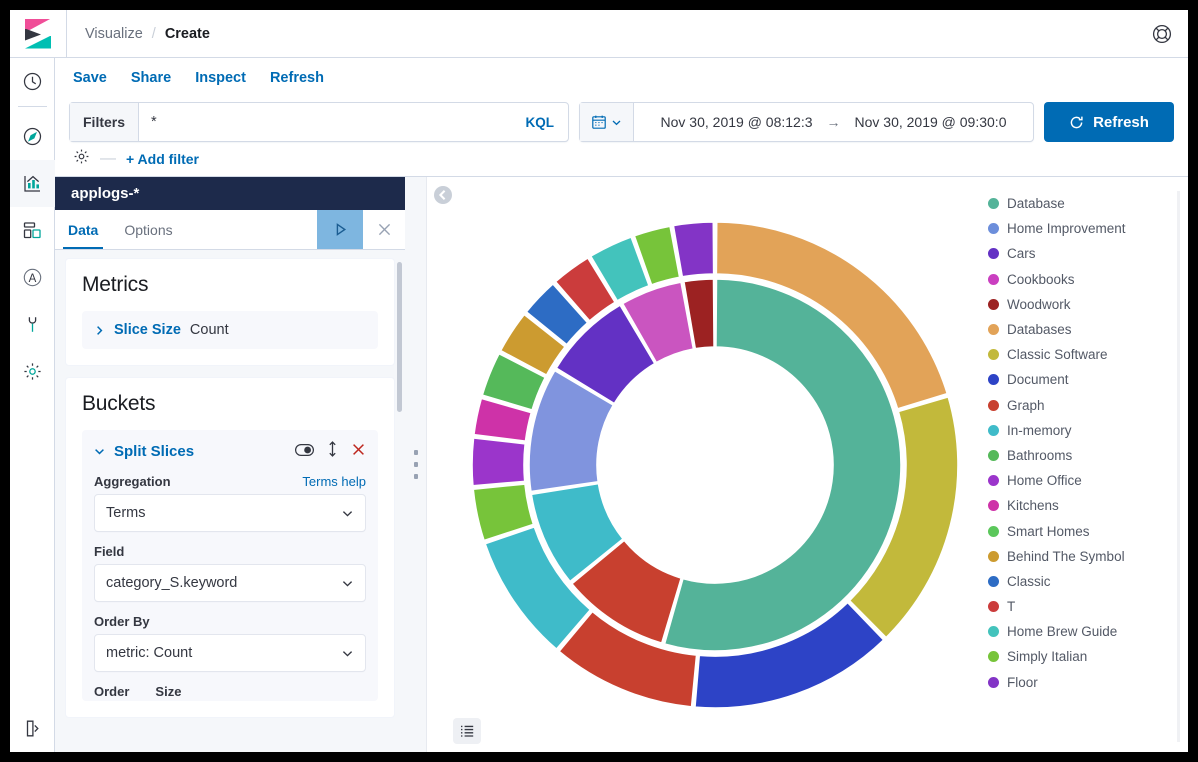 The height and width of the screenshot is (762, 1198). I want to click on tab-options: Options, so click(148, 229).